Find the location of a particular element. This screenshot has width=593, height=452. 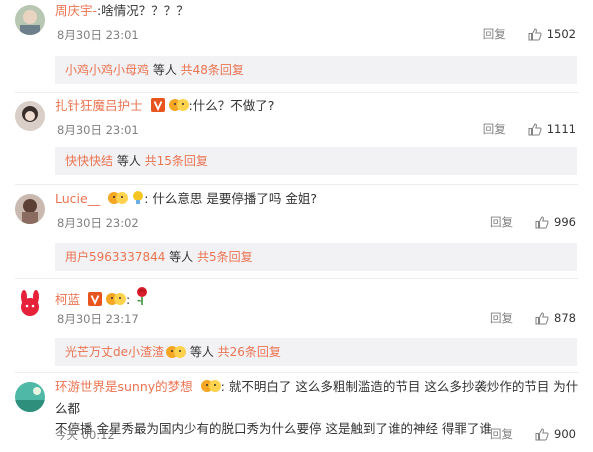

sub-replier: 小鸡小鸡小母鸡 is located at coordinates (107, 70).